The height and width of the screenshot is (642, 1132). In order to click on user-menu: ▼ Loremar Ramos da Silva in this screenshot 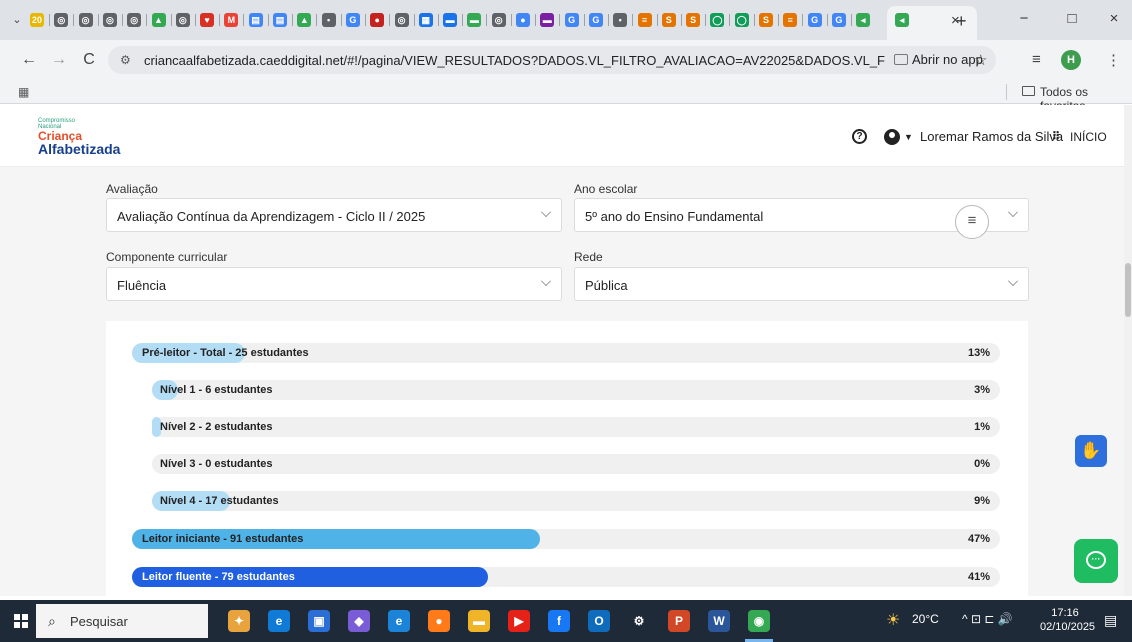, I will do `click(973, 137)`.